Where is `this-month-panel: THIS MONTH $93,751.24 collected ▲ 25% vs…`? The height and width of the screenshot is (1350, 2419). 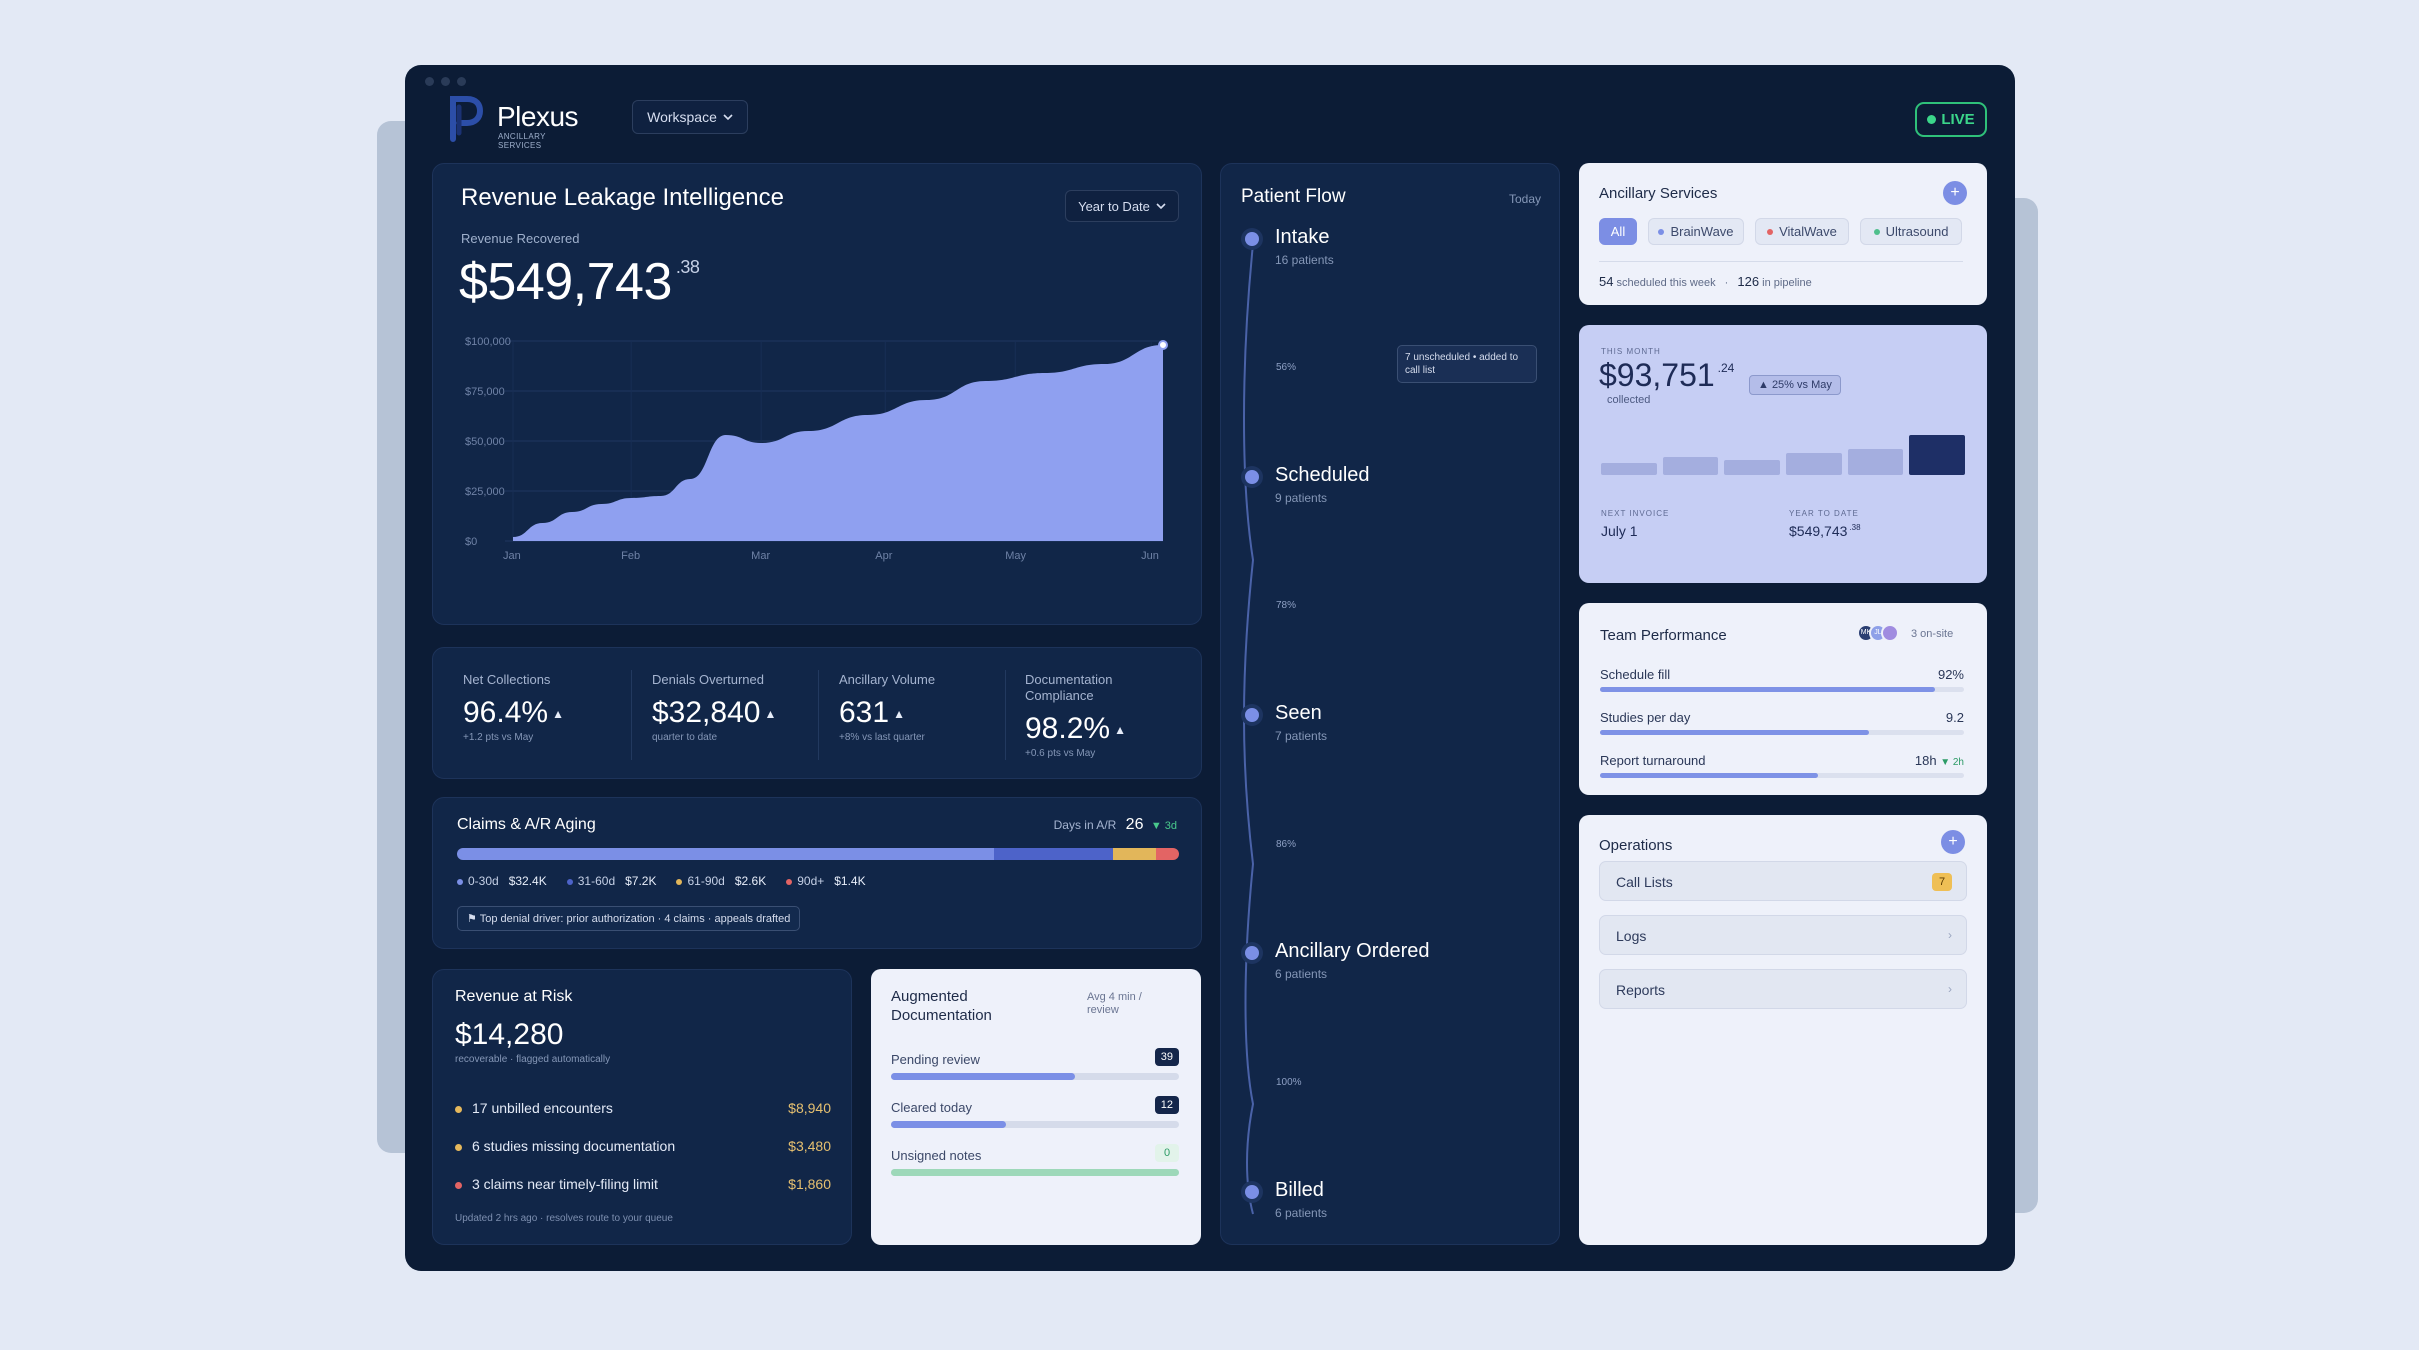 this-month-panel: THIS MONTH $93,751.24 collected ▲ 25% vs… is located at coordinates (1783, 454).